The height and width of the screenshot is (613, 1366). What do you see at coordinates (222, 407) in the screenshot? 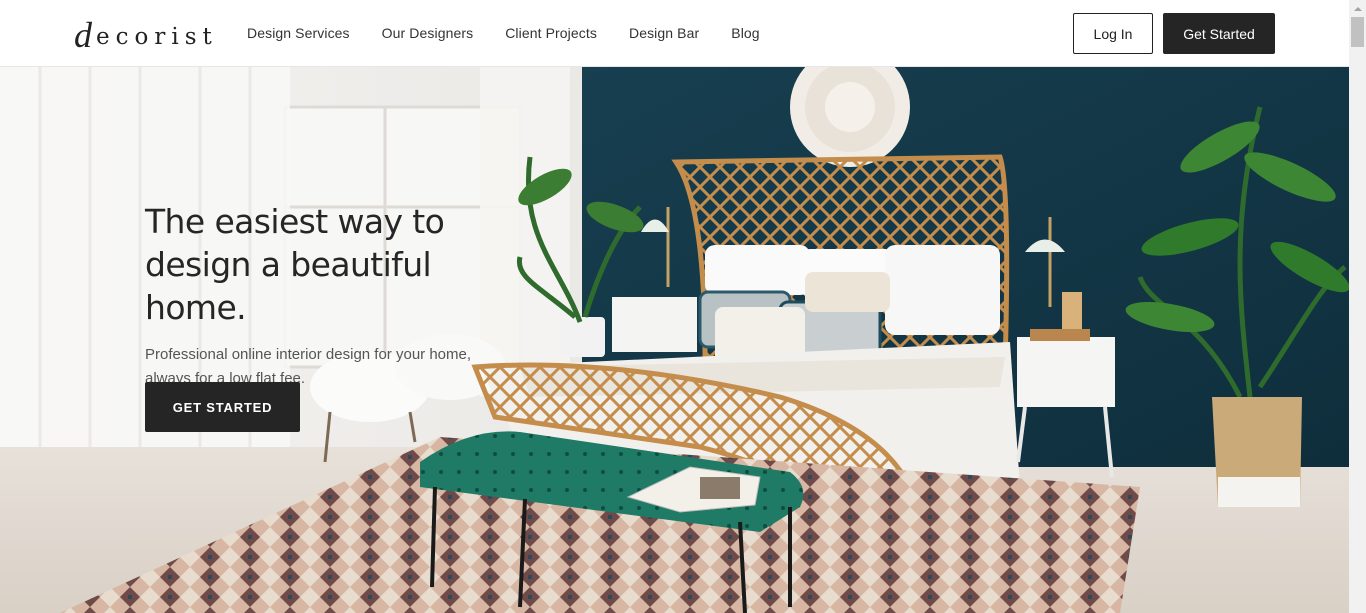
I see `hero-get-started-button: GET STARTED` at bounding box center [222, 407].